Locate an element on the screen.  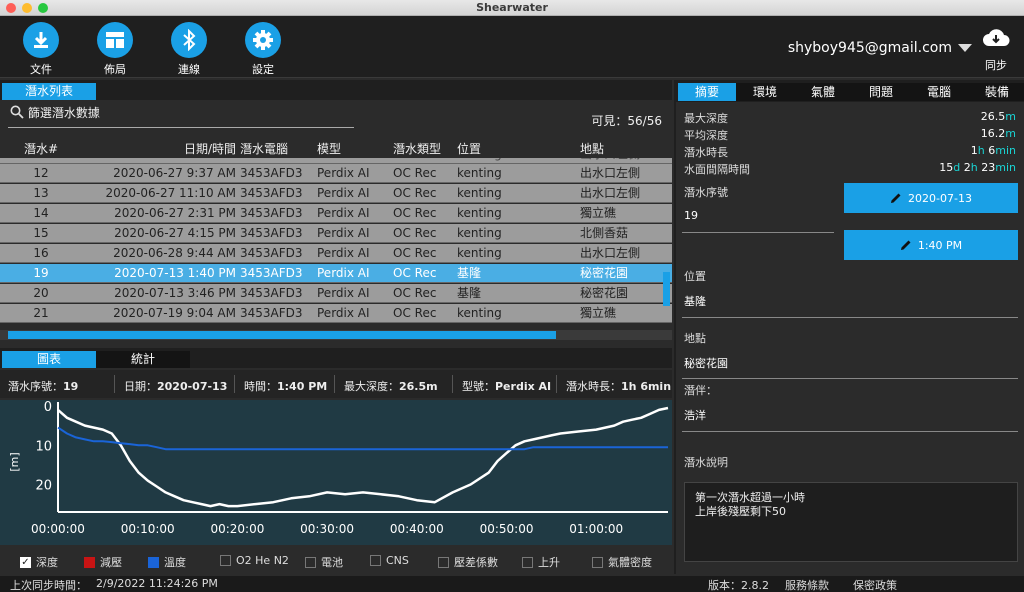
surface-interval-label: 水面間隔時間 is located at coordinates (717, 169).